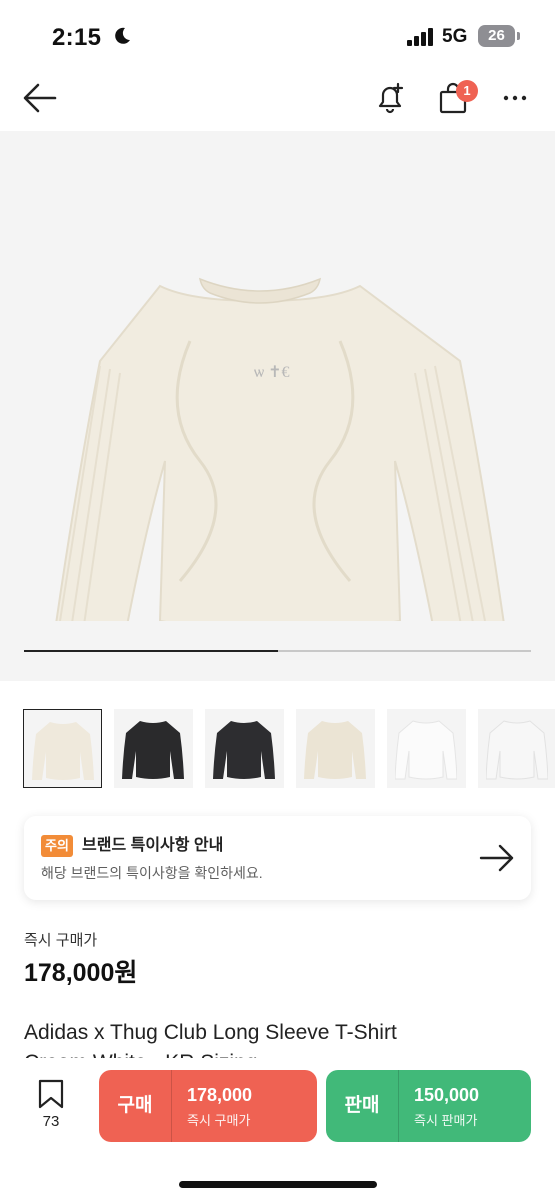  I want to click on buy-button: 구매 178,000 즉시 구매가, so click(208, 1106).